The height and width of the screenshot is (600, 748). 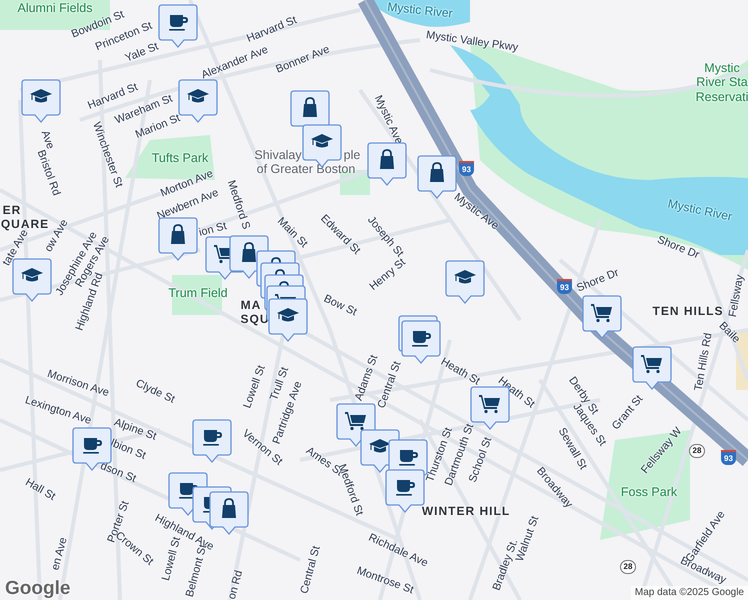 I want to click on street-label: Ave, so click(x=47, y=140).